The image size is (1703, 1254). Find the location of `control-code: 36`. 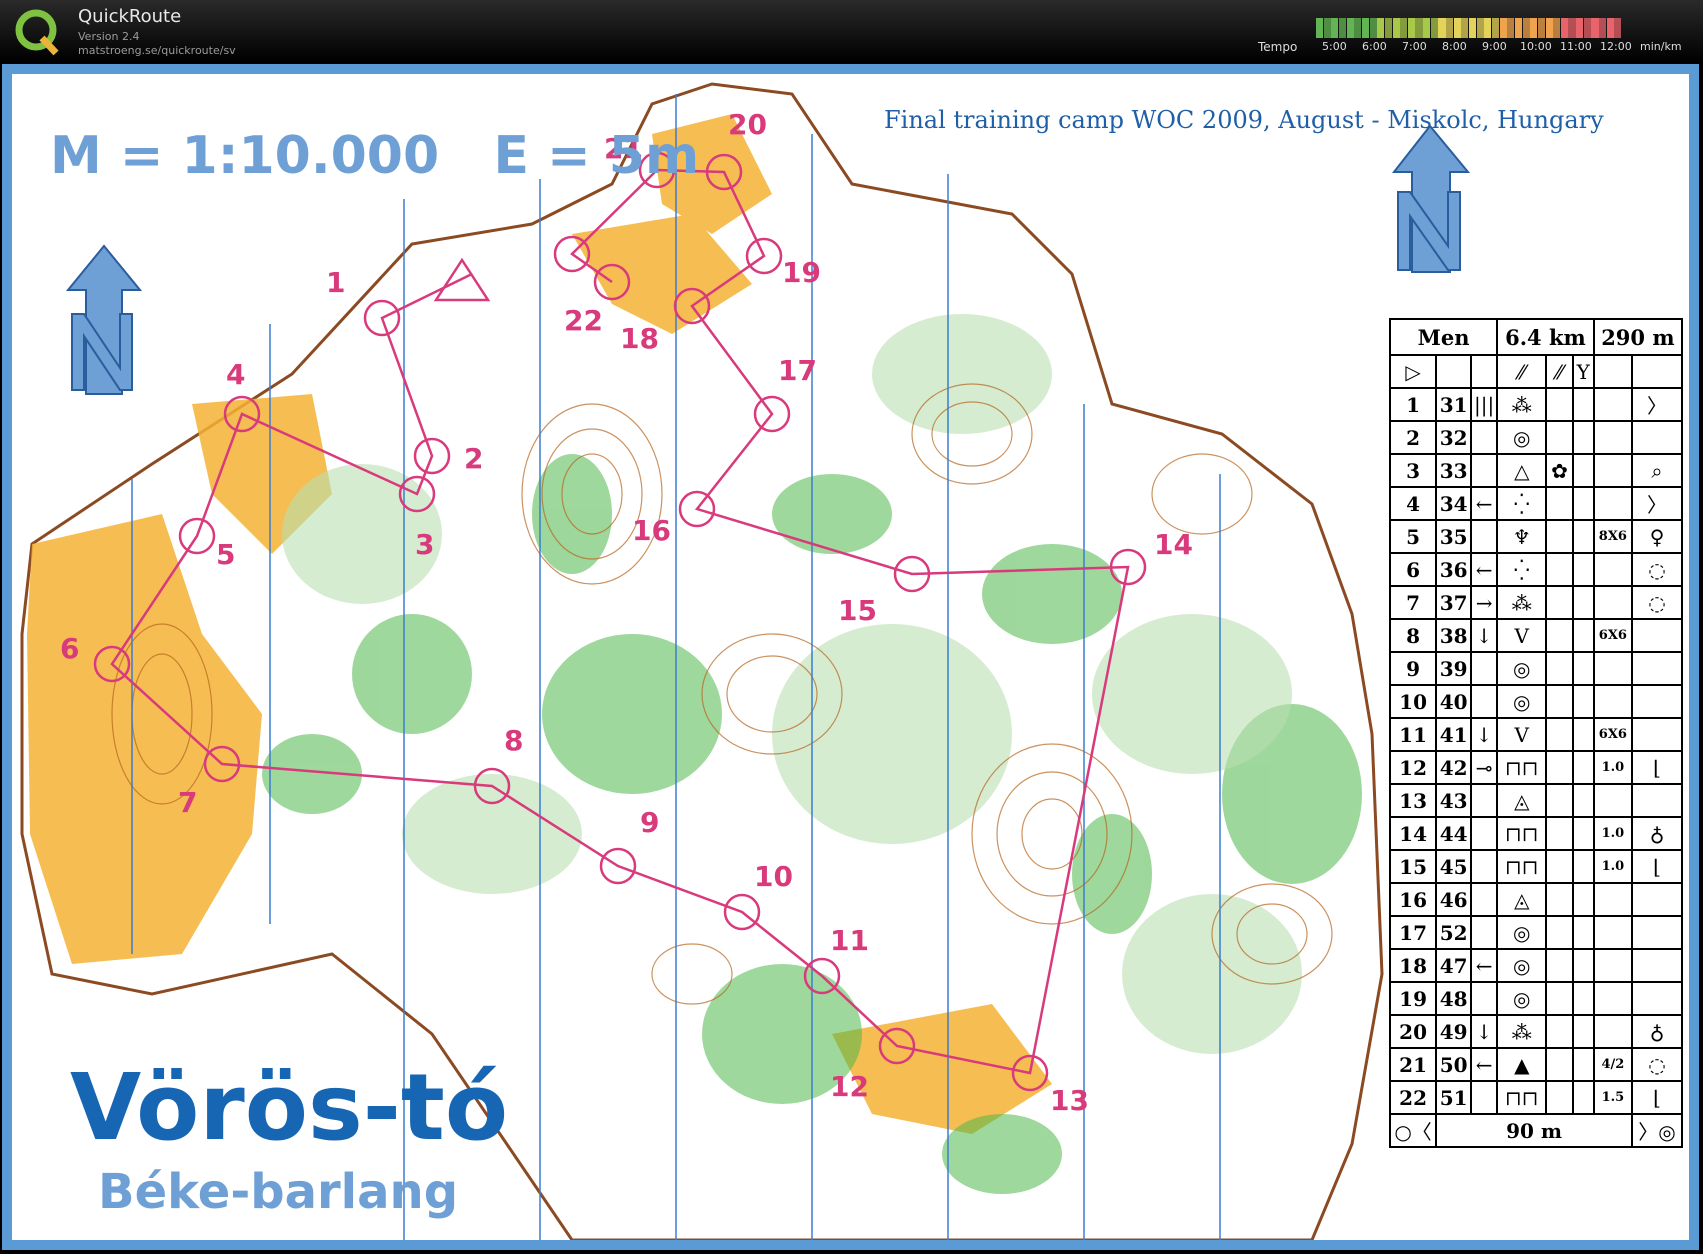

control-code: 36 is located at coordinates (1454, 569).